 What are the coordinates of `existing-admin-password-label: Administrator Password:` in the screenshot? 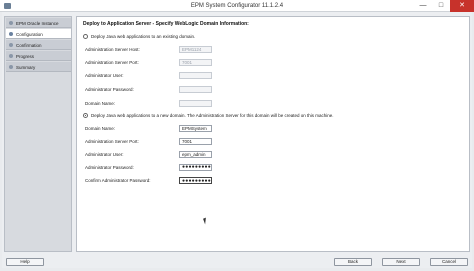 It's located at (109, 89).